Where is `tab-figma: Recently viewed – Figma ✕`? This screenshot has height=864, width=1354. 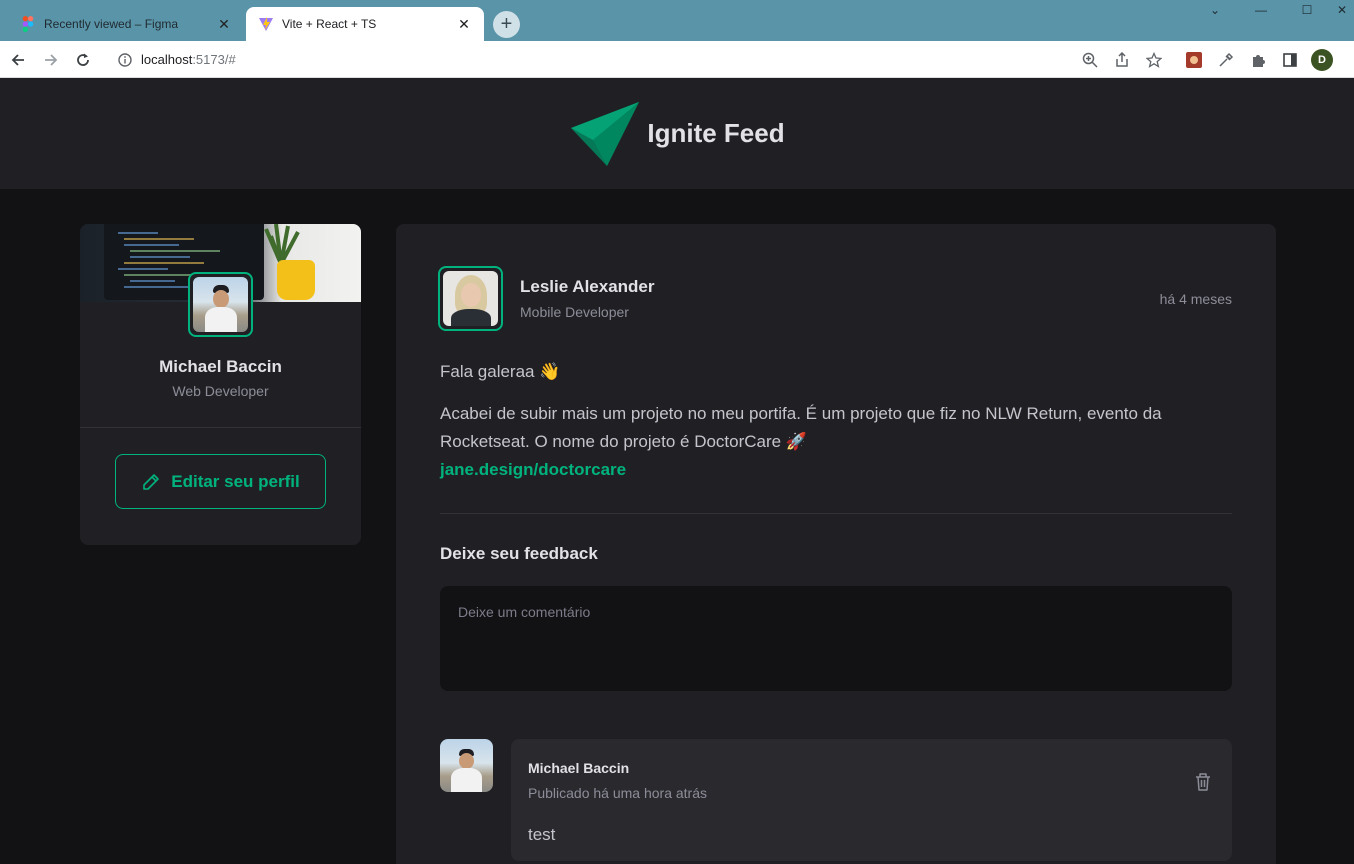 tab-figma: Recently viewed – Figma ✕ is located at coordinates (126, 24).